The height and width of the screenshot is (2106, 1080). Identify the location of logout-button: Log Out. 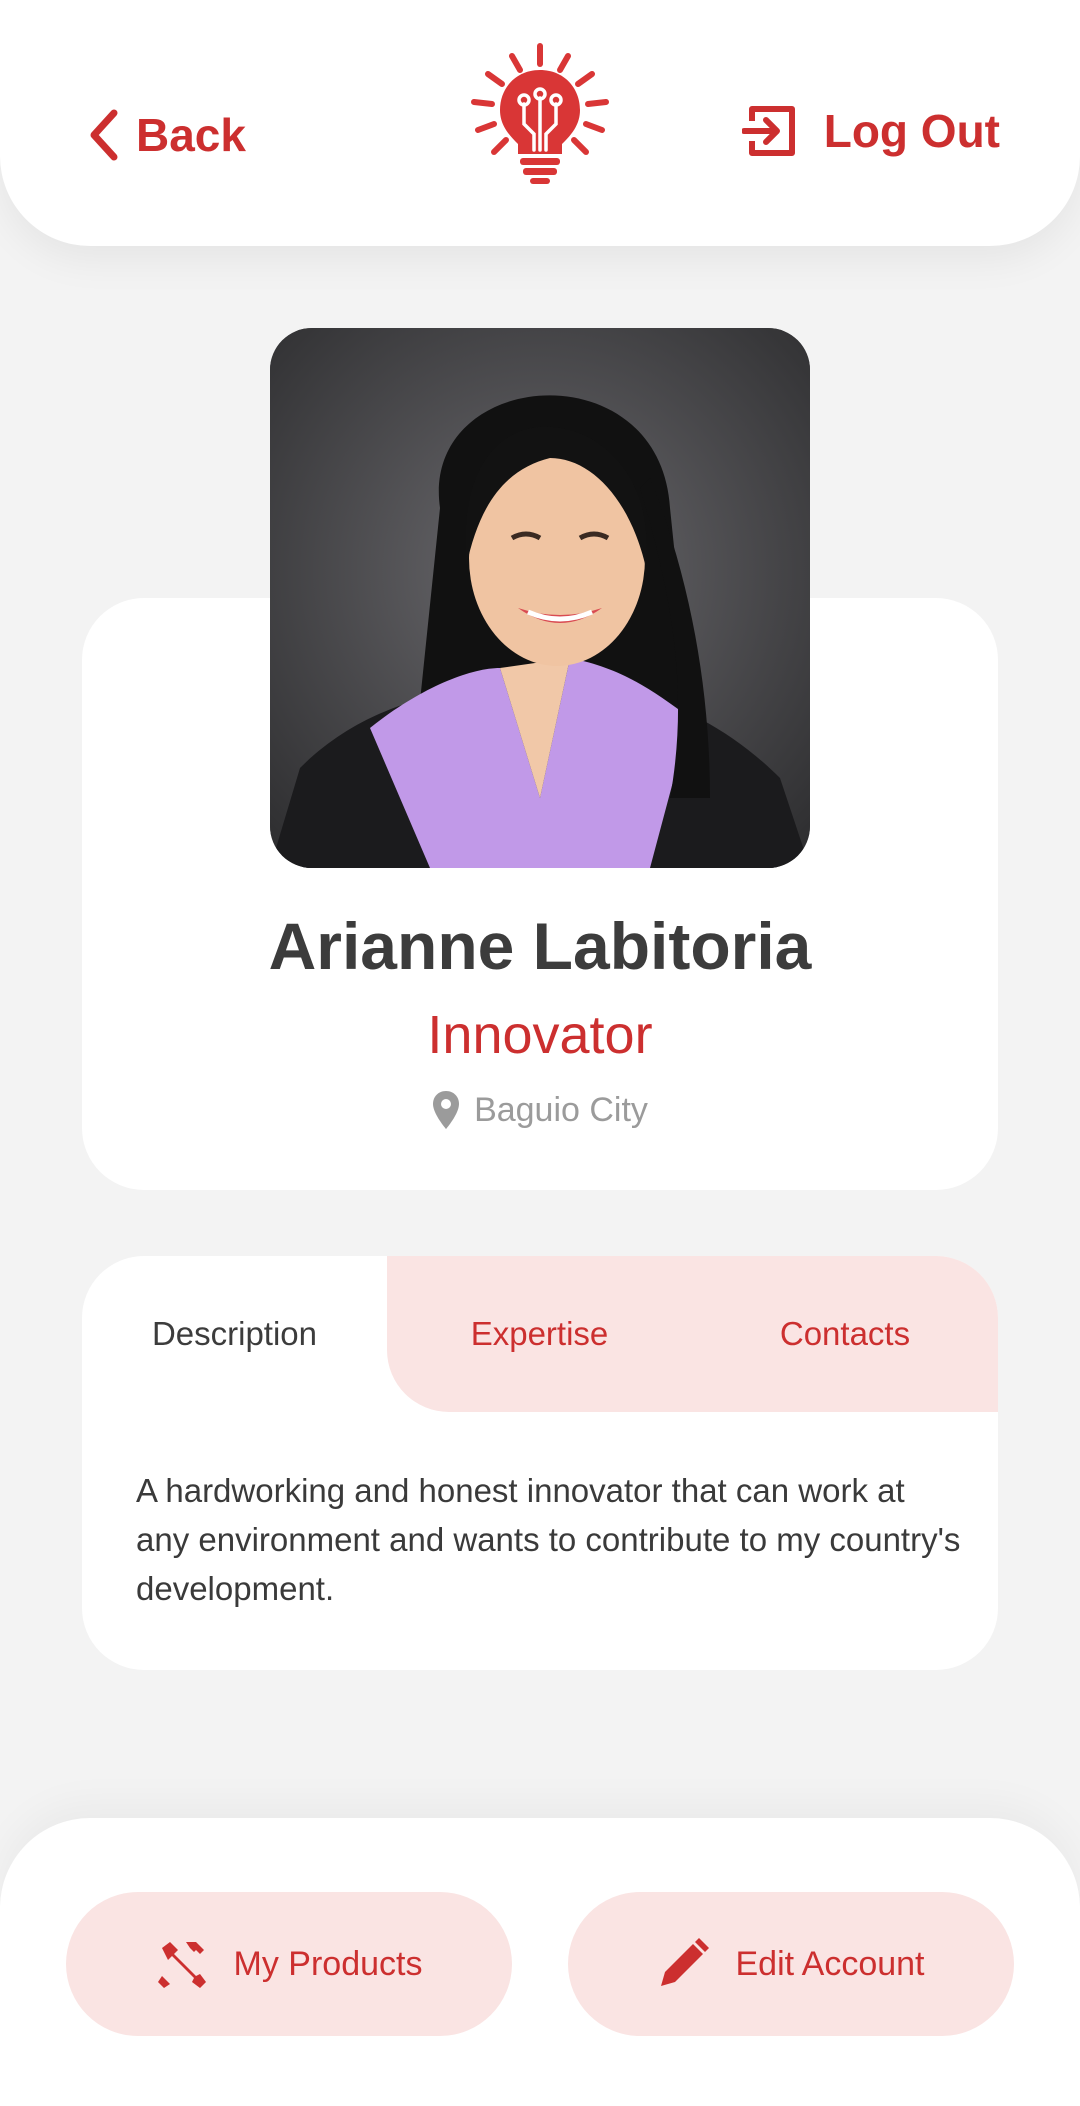
(870, 131).